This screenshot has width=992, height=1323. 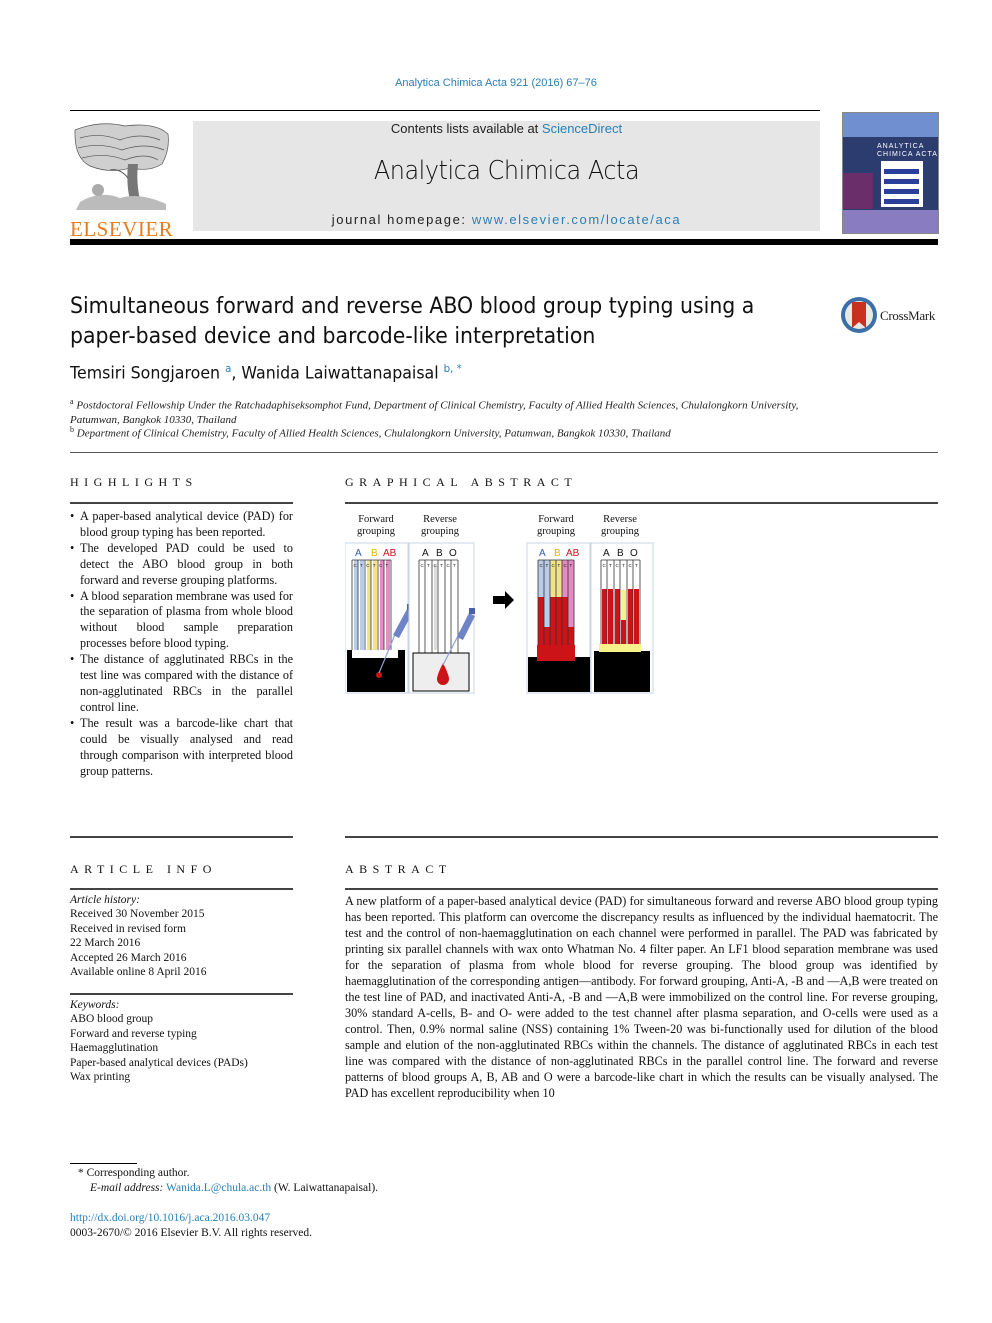 What do you see at coordinates (105, 943) in the screenshot?
I see `history-item: 22 March 2016` at bounding box center [105, 943].